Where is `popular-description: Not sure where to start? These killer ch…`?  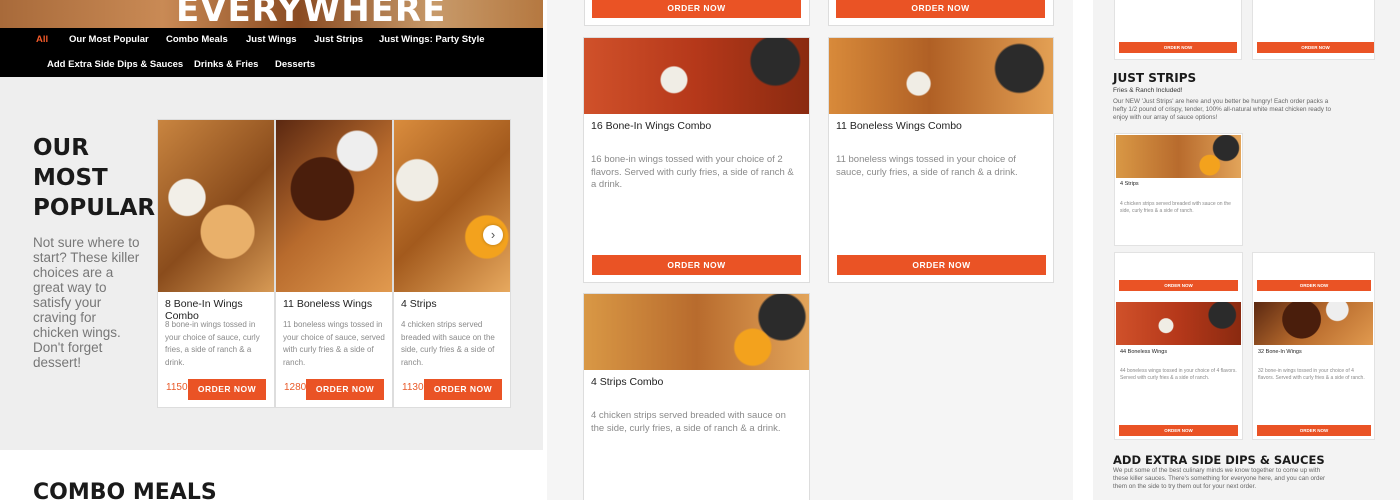 popular-description: Not sure where to start? These killer ch… is located at coordinates (86, 302).